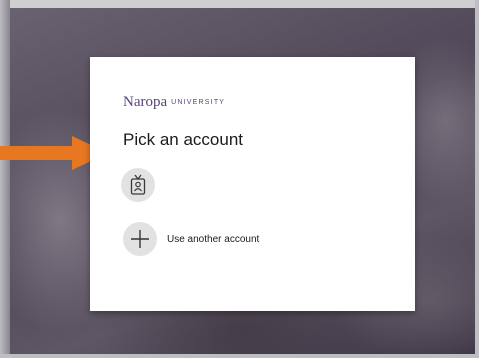  I want to click on window-frame-top, so click(239, 4).